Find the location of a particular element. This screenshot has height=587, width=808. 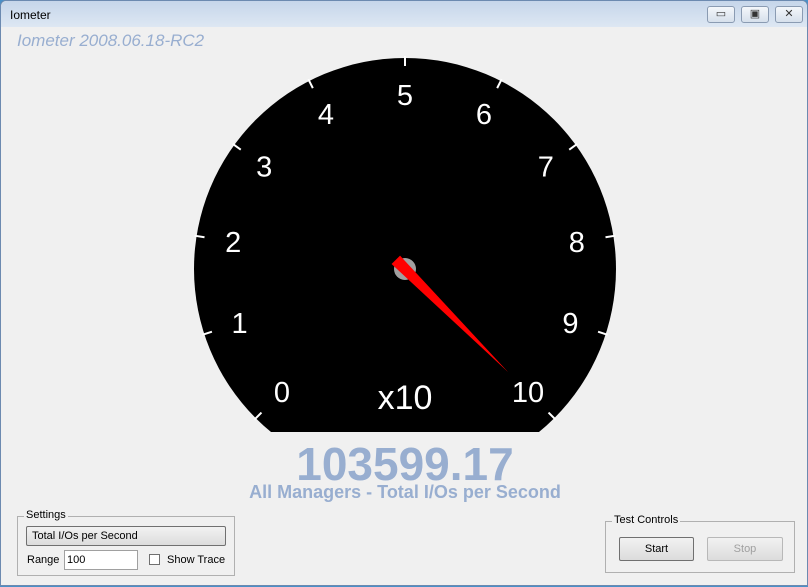

range-label: Range is located at coordinates (43, 560).